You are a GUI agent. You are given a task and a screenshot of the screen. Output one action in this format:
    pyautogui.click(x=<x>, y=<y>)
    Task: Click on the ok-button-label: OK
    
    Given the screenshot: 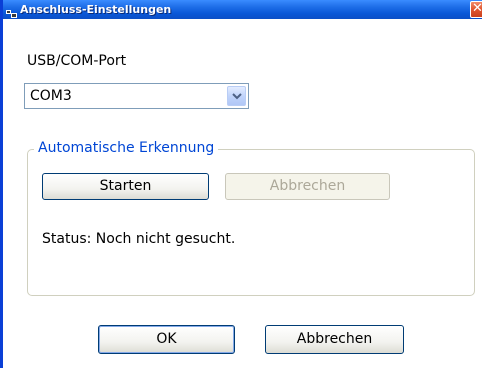 What is the action you would take?
    pyautogui.click(x=166, y=339)
    